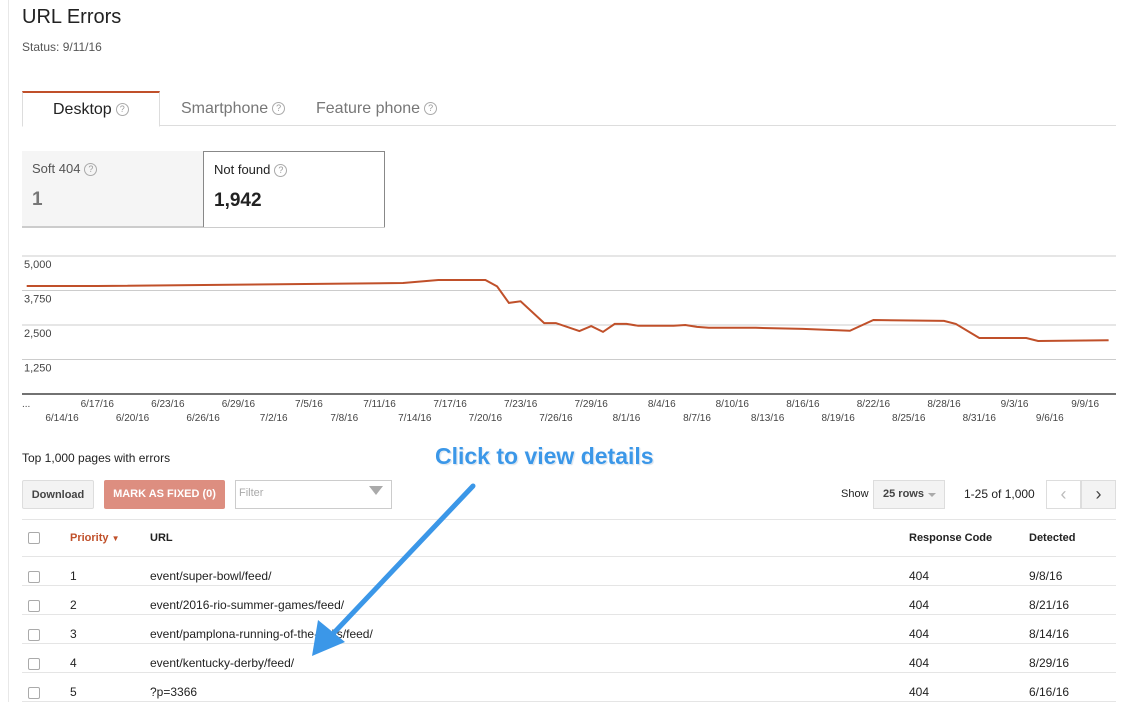 The width and height of the screenshot is (1132, 702). I want to click on card-label: Not found, so click(242, 169).